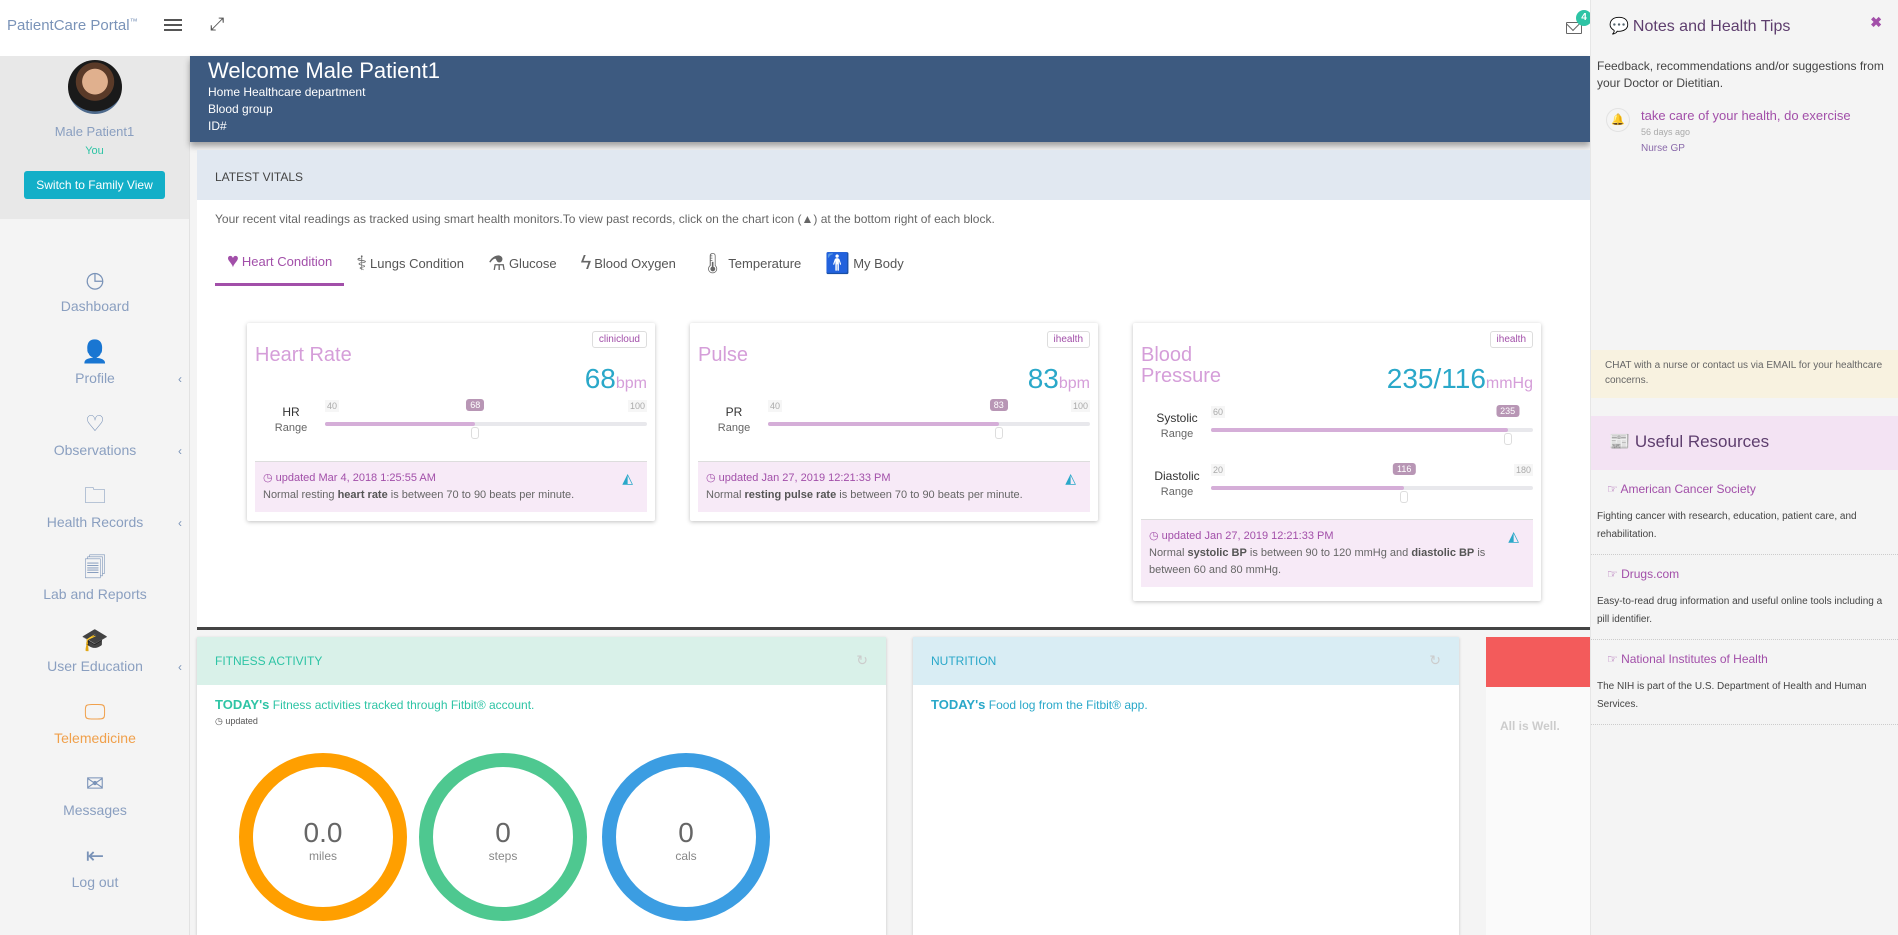  I want to click on vital-unit: mmHg, so click(1509, 383).